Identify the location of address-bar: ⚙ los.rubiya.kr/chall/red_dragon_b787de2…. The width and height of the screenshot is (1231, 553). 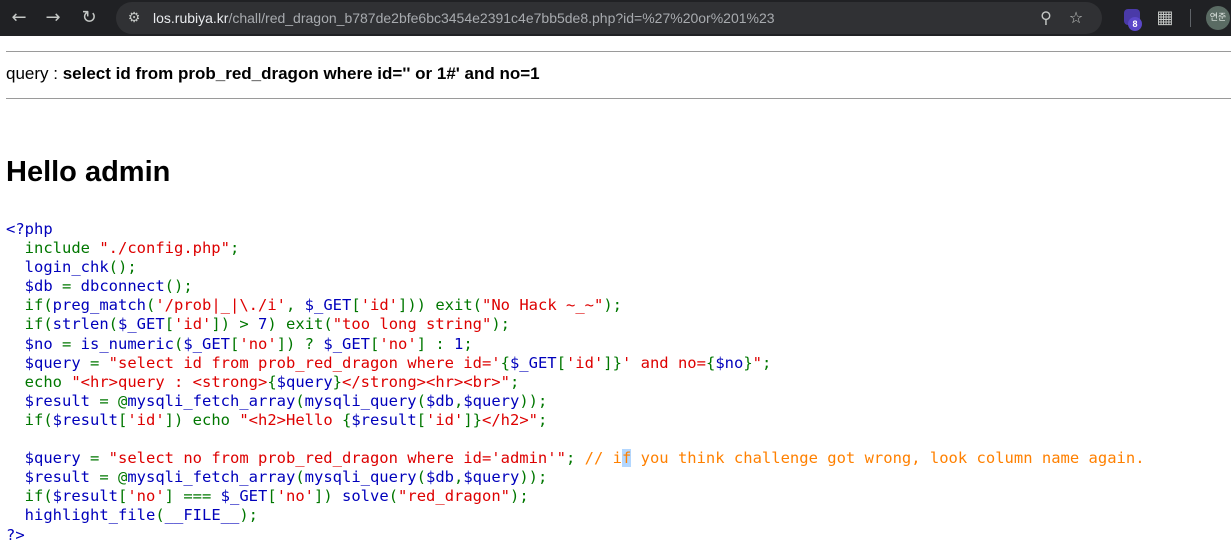
(609, 18).